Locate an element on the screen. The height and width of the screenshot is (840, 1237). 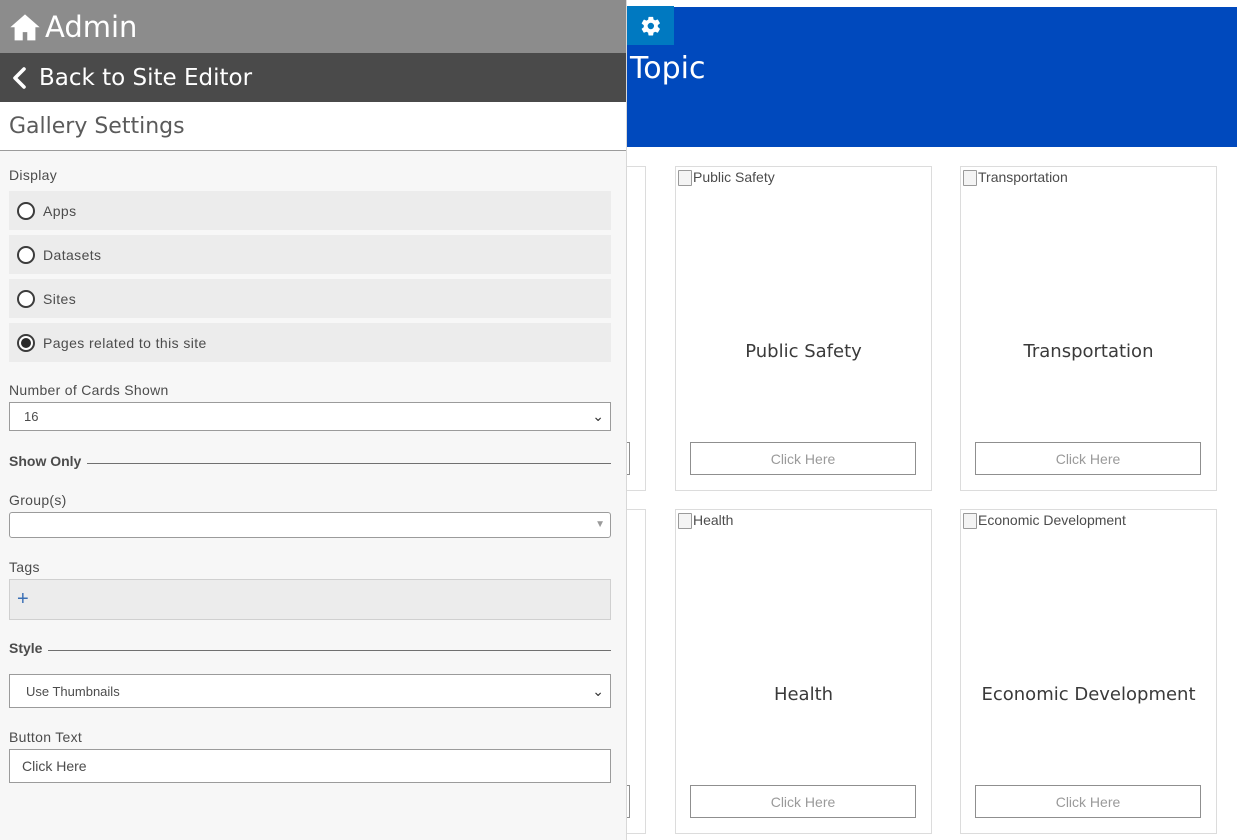
chevron-left-icon is located at coordinates (19, 77).